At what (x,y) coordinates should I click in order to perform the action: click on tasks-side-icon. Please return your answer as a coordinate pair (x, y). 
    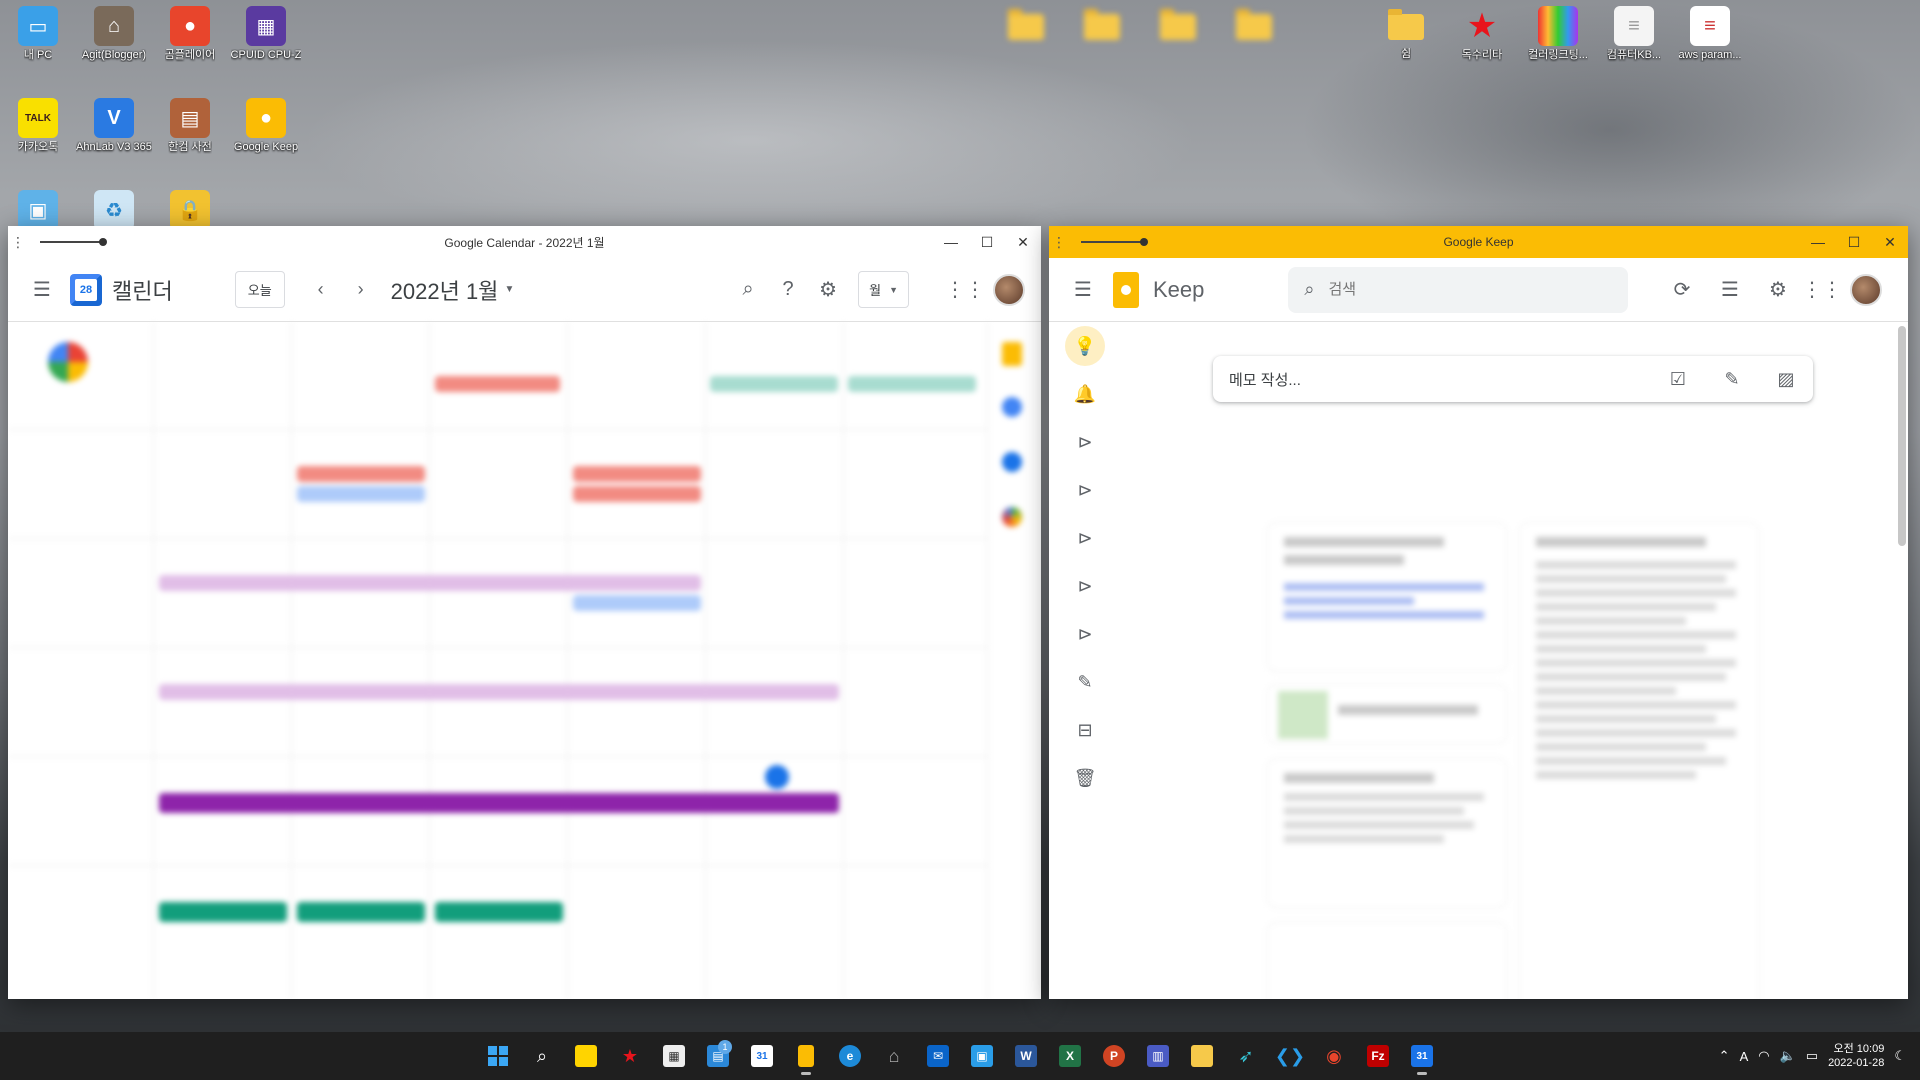
    Looking at the image, I should click on (1012, 407).